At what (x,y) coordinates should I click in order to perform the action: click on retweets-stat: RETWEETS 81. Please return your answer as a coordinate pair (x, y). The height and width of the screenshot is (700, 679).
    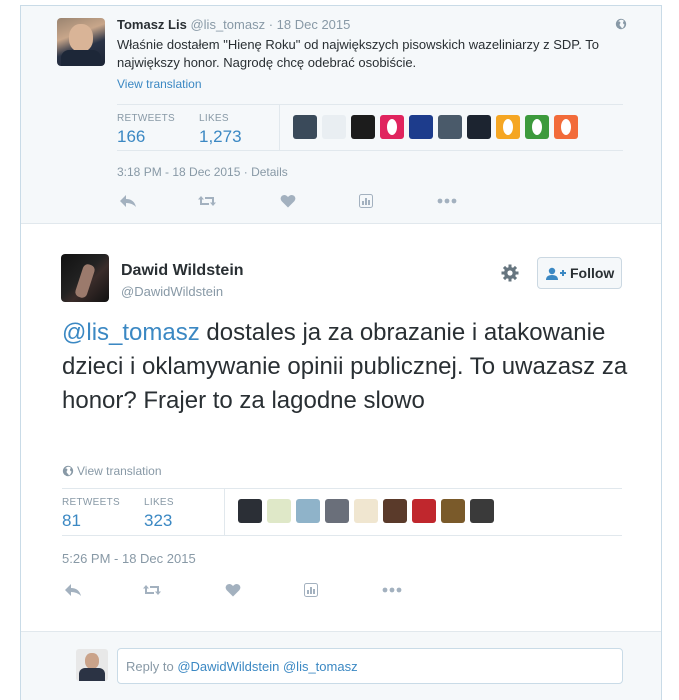
    Looking at the image, I should click on (91, 514).